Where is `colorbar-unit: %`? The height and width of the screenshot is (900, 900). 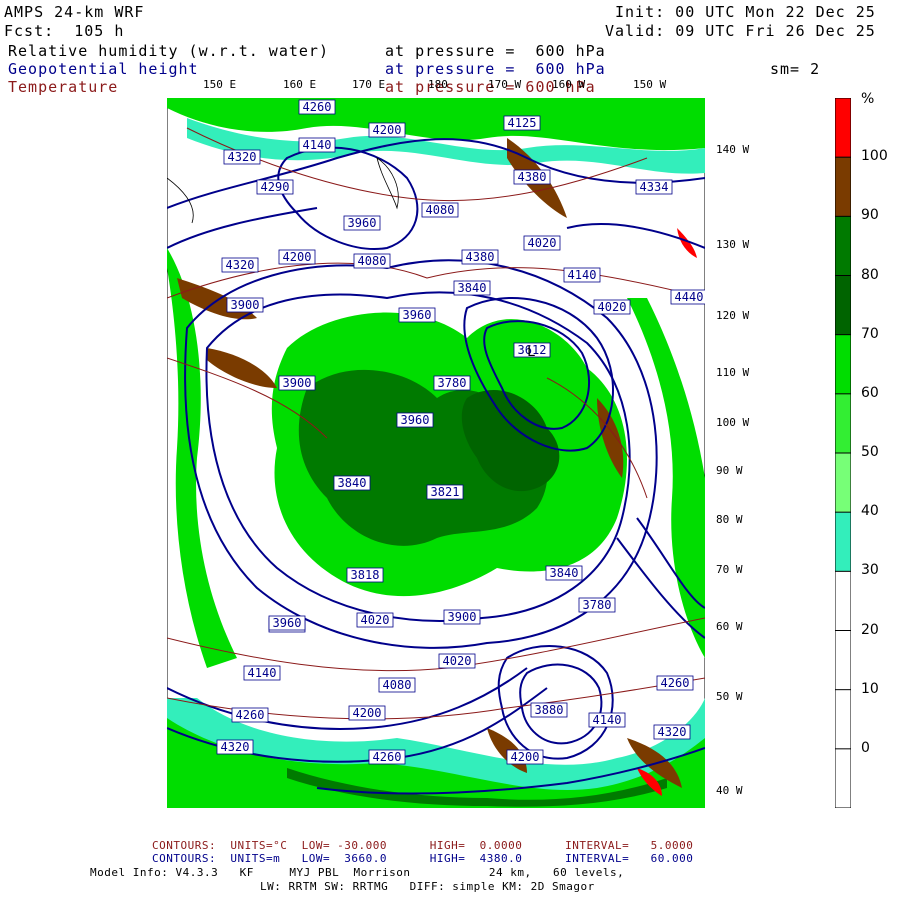 colorbar-unit: % is located at coordinates (868, 99).